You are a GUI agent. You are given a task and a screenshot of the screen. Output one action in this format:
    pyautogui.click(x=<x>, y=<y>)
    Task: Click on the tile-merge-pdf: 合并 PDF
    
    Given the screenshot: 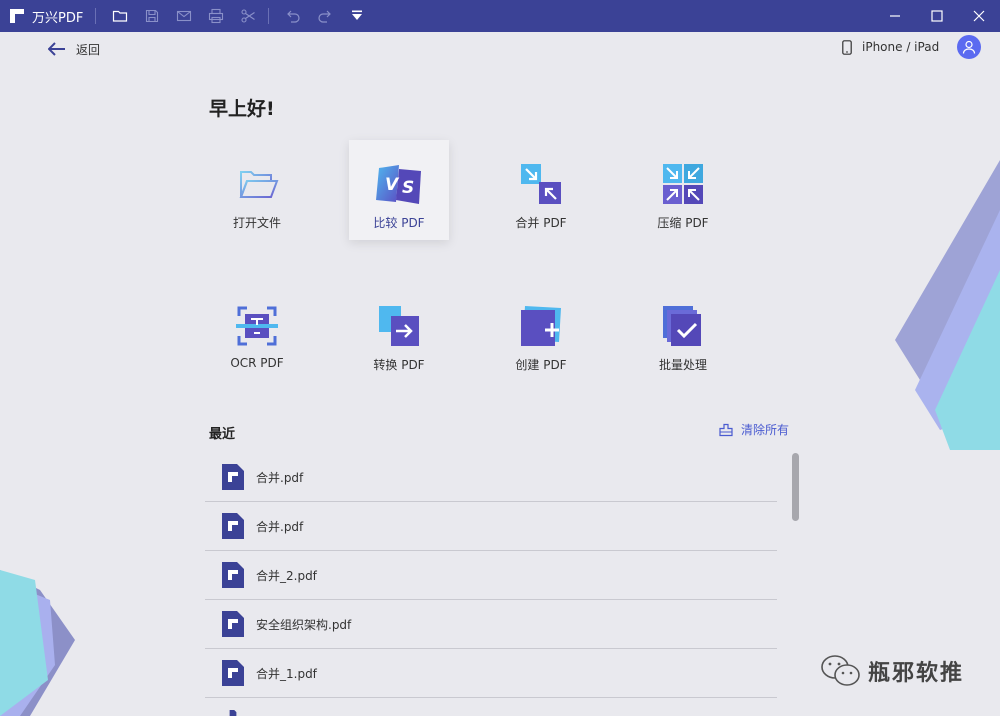 What is the action you would take?
    pyautogui.click(x=541, y=190)
    